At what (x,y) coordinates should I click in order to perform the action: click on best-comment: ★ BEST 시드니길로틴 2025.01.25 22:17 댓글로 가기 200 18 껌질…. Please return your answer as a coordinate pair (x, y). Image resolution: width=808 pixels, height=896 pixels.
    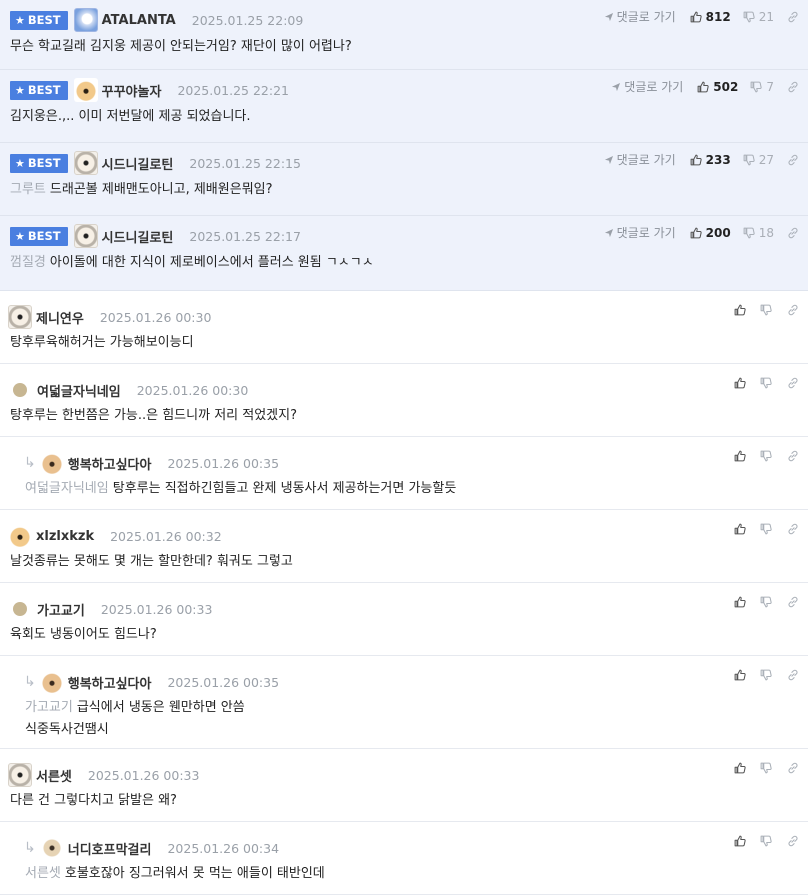
    Looking at the image, I should click on (404, 253).